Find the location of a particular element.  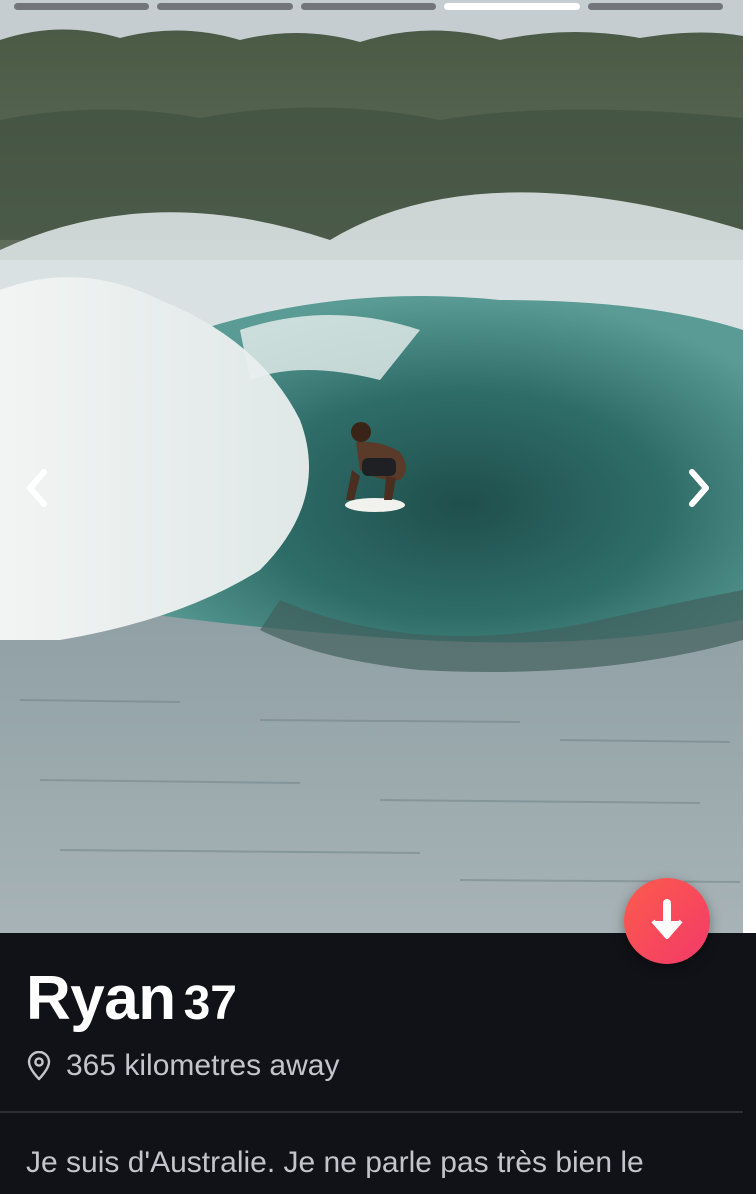

next-photo-button is located at coordinates (699, 488).